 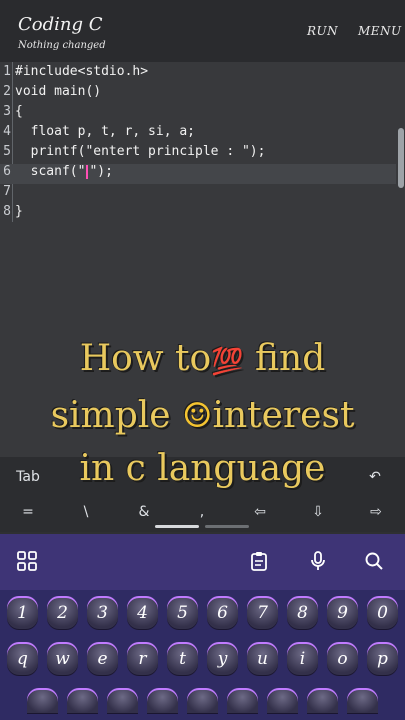 What do you see at coordinates (262, 613) in the screenshot?
I see `key-7: 7` at bounding box center [262, 613].